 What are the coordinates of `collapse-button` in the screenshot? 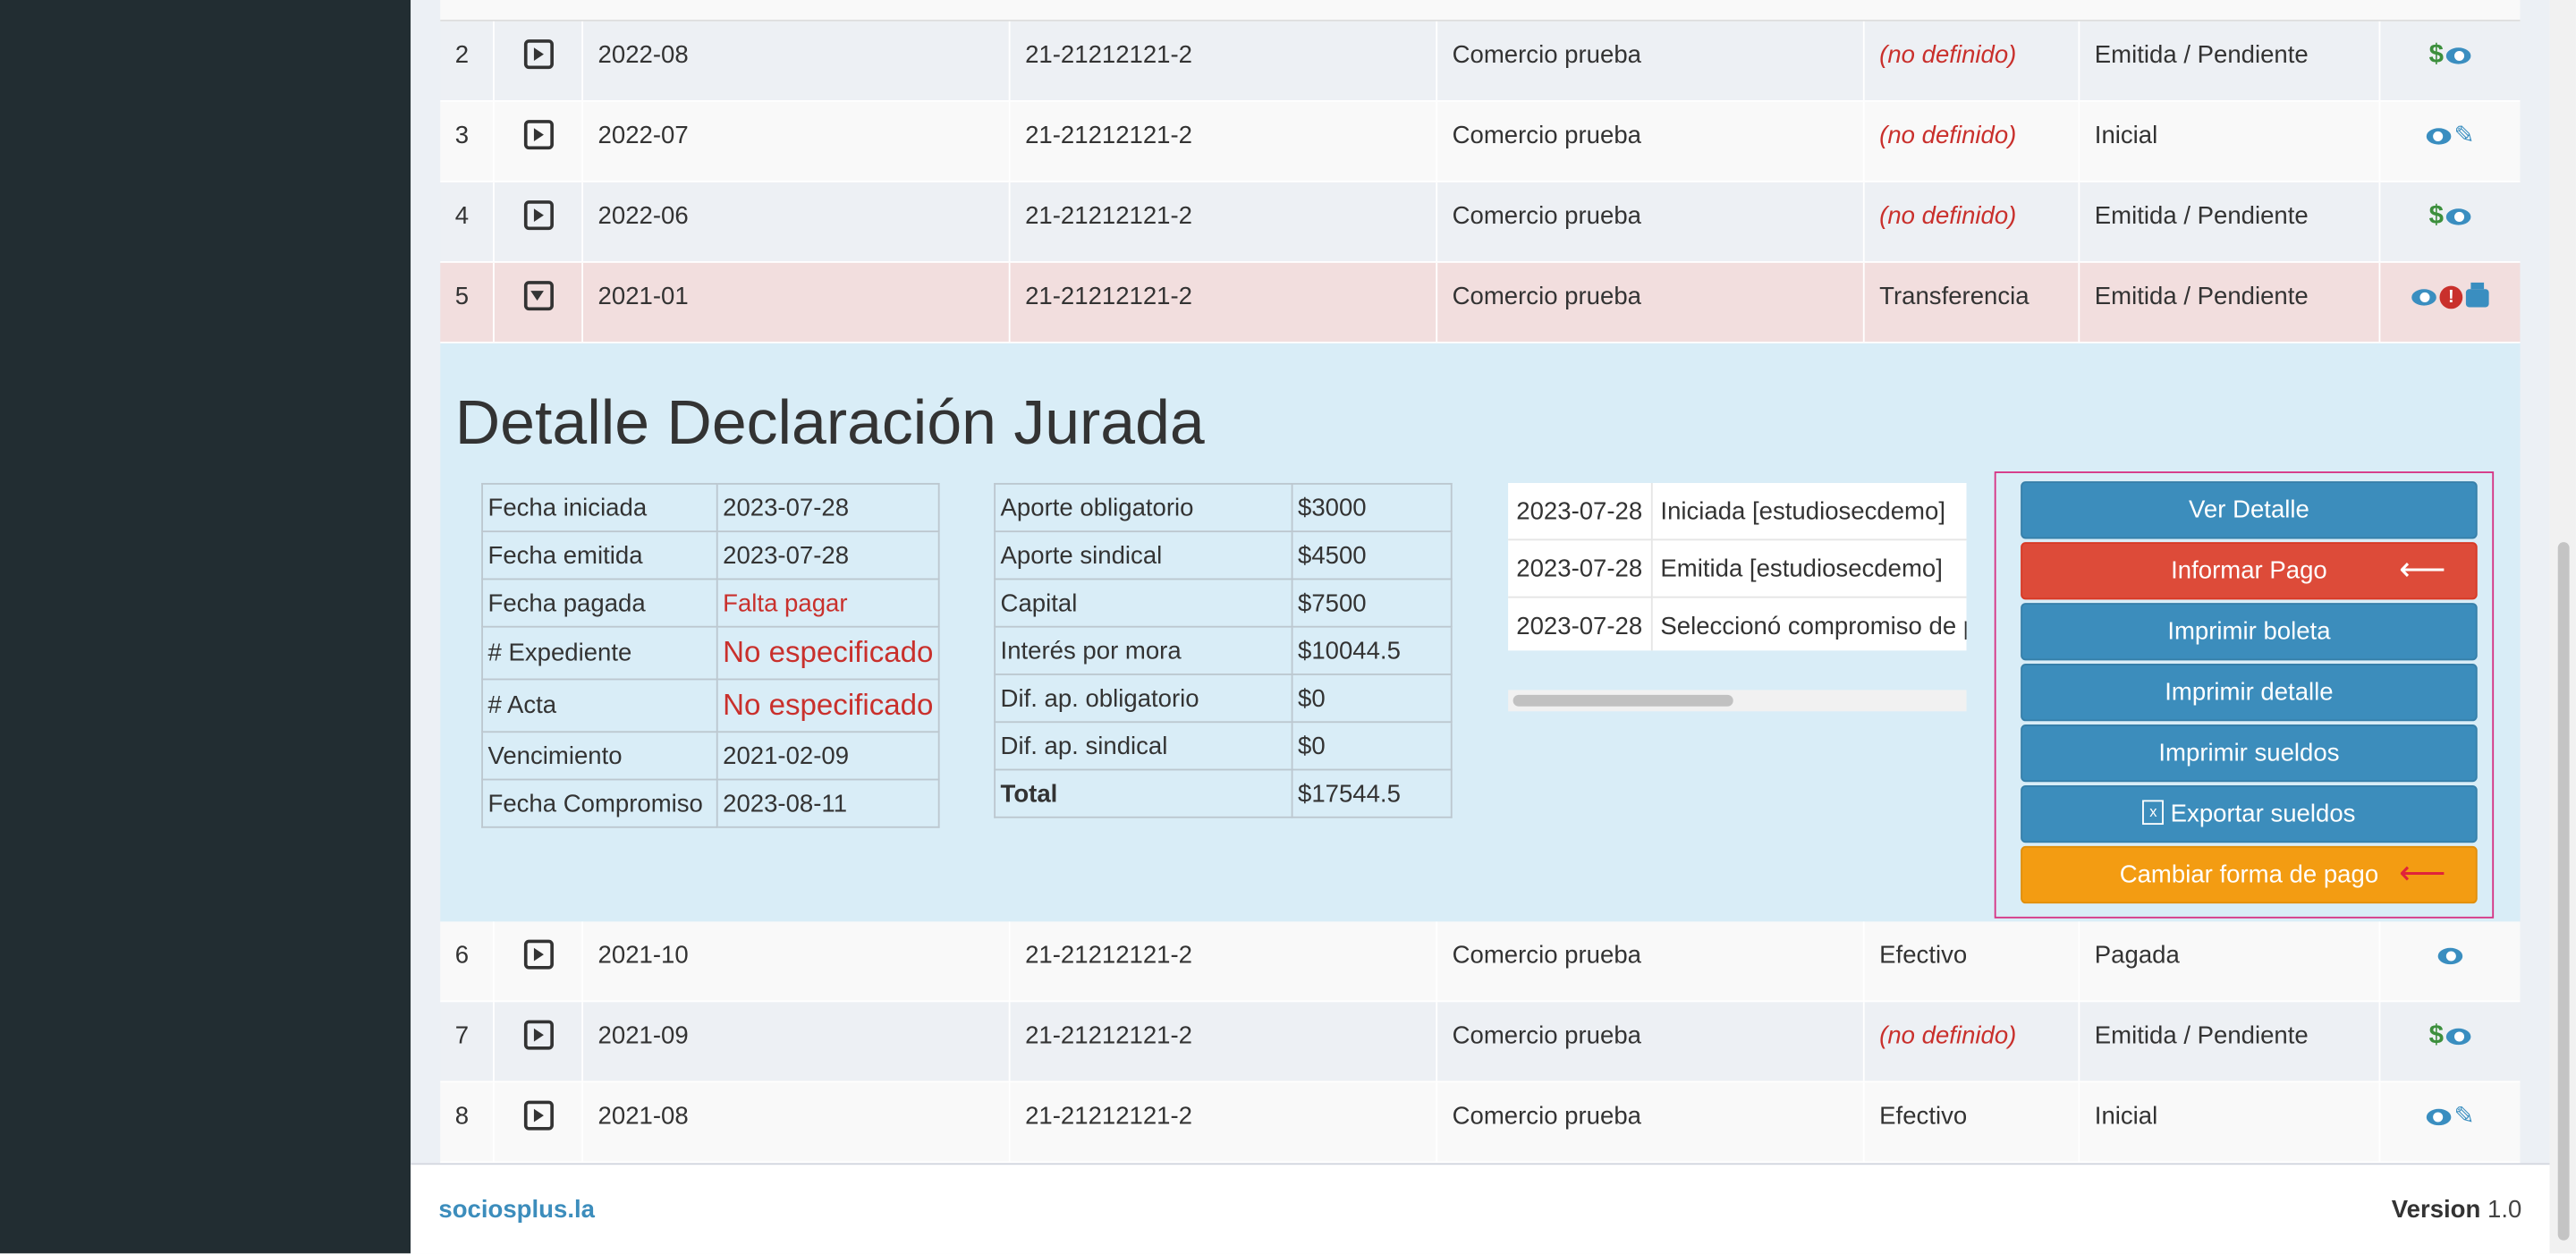 It's located at (537, 302).